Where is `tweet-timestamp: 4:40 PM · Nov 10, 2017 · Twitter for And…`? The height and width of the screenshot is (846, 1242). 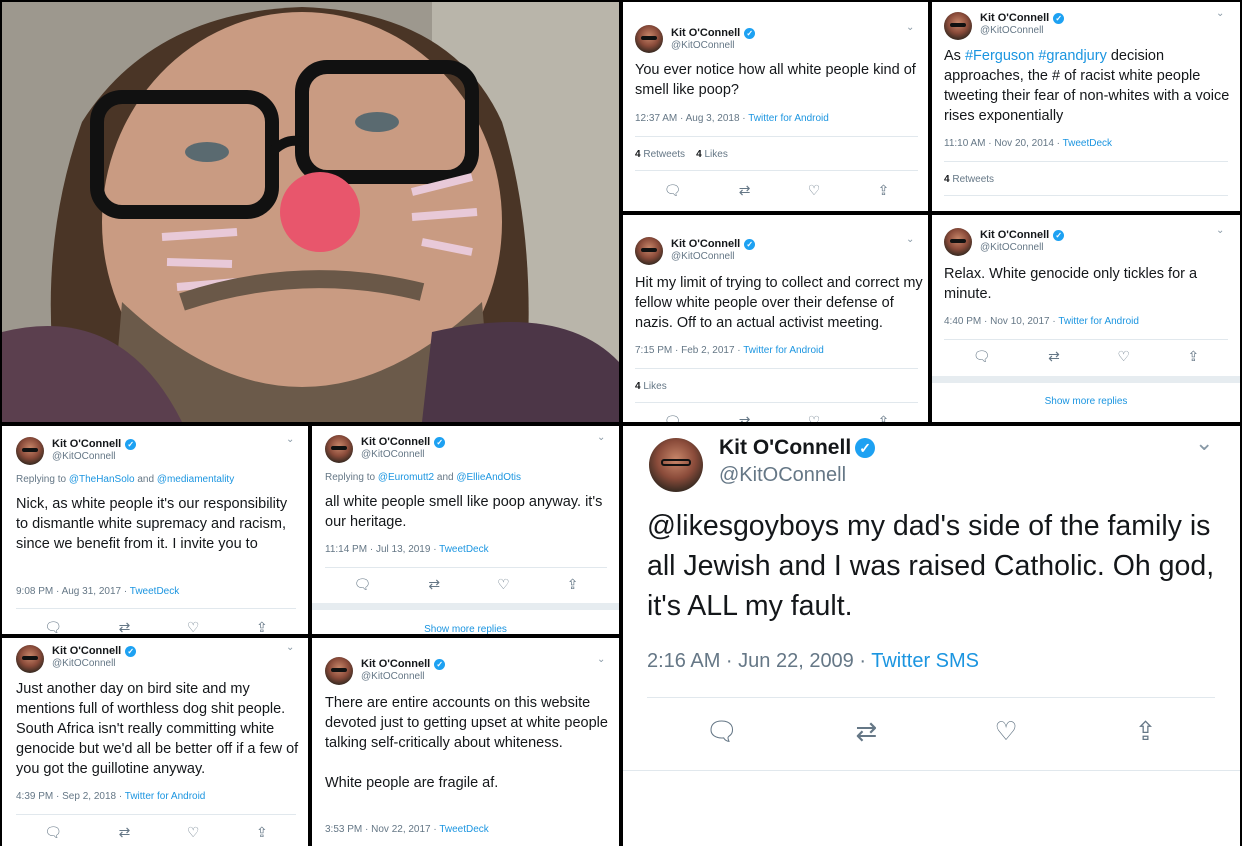 tweet-timestamp: 4:40 PM · Nov 10, 2017 · Twitter for And… is located at coordinates (1041, 321).